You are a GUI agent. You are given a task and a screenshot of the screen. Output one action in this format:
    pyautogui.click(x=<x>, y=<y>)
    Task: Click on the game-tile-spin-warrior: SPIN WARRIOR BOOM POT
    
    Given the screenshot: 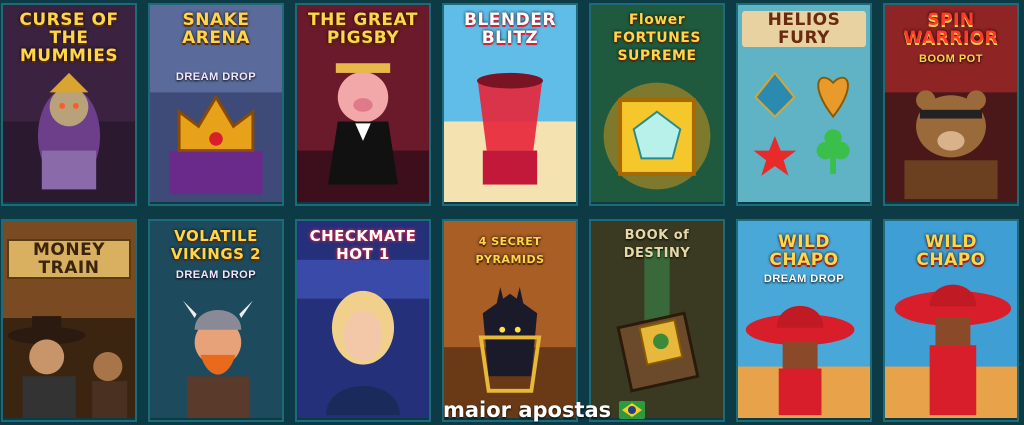 What is the action you would take?
    pyautogui.click(x=951, y=104)
    